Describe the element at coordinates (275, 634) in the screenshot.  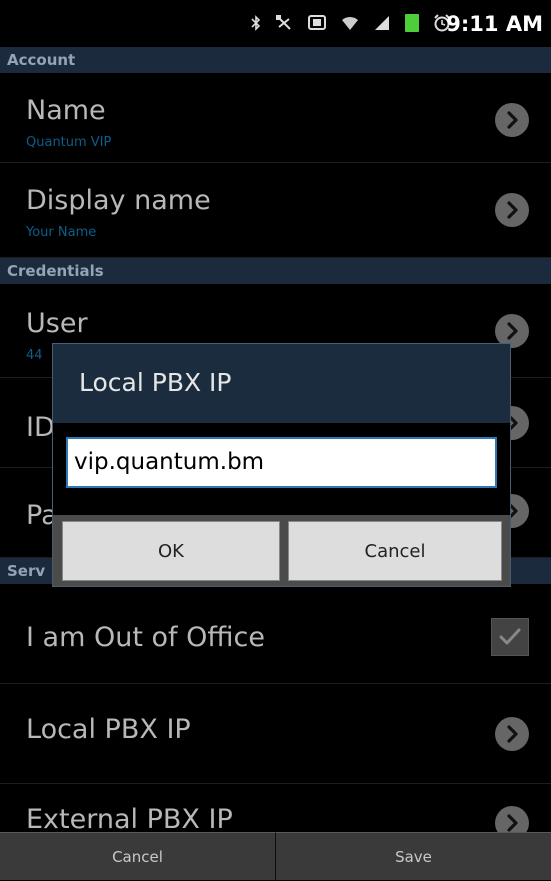
I see `setting-row-out-of-office: I am Out of Office` at that location.